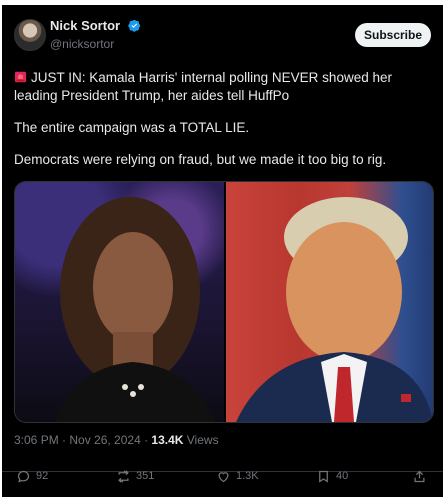 The image size is (445, 500). What do you see at coordinates (393, 35) in the screenshot?
I see `subscribe-button: Subscribe` at bounding box center [393, 35].